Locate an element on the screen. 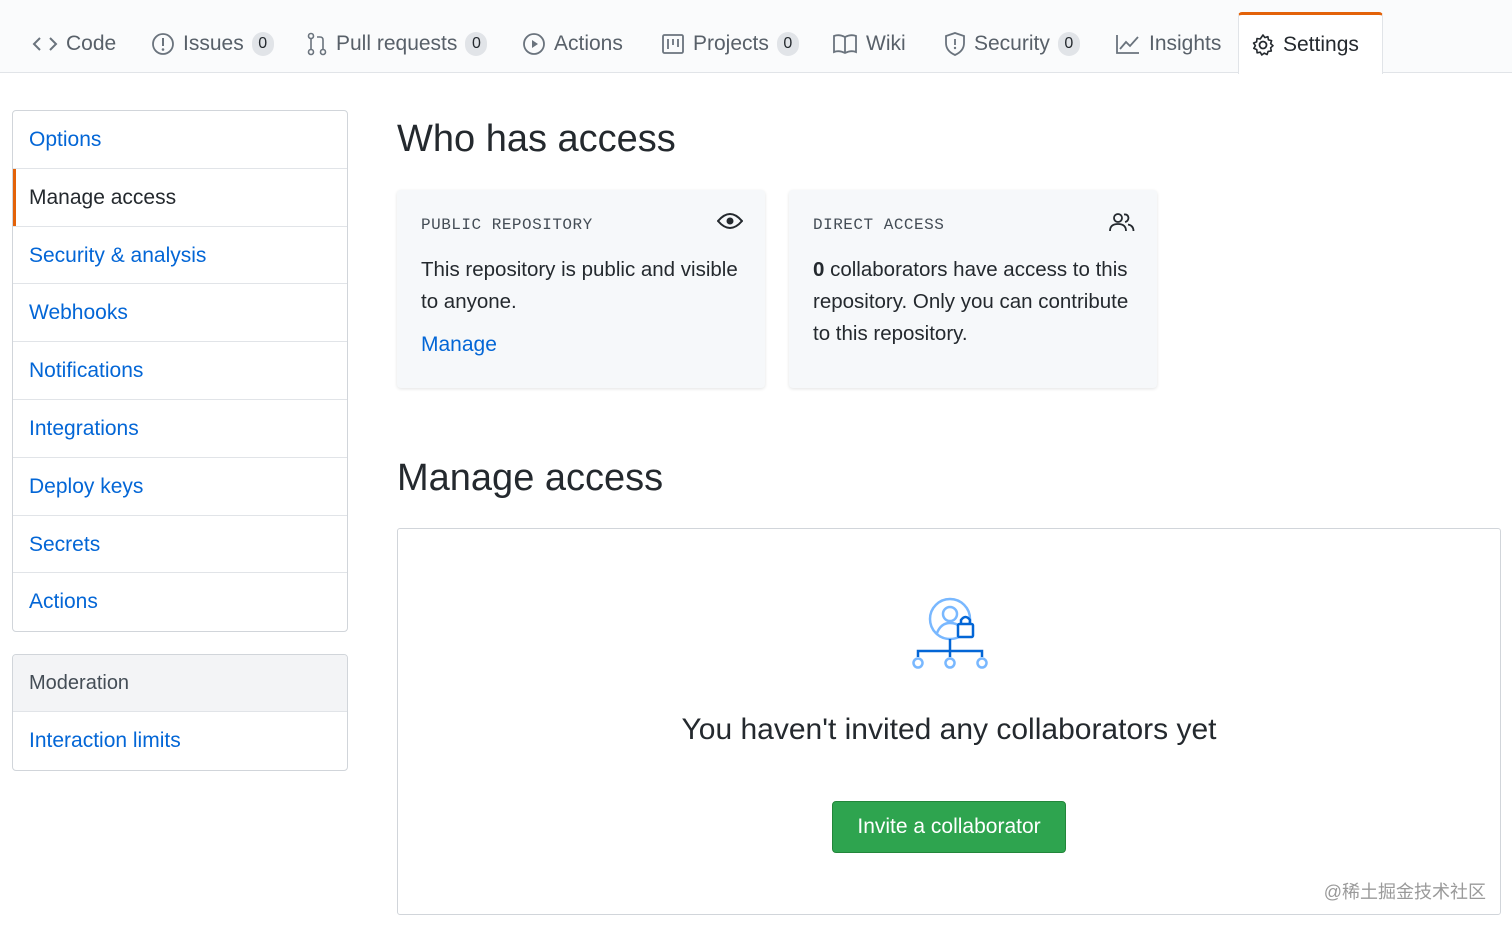  sidebar-item-webhooks: Webhooks is located at coordinates (180, 313).